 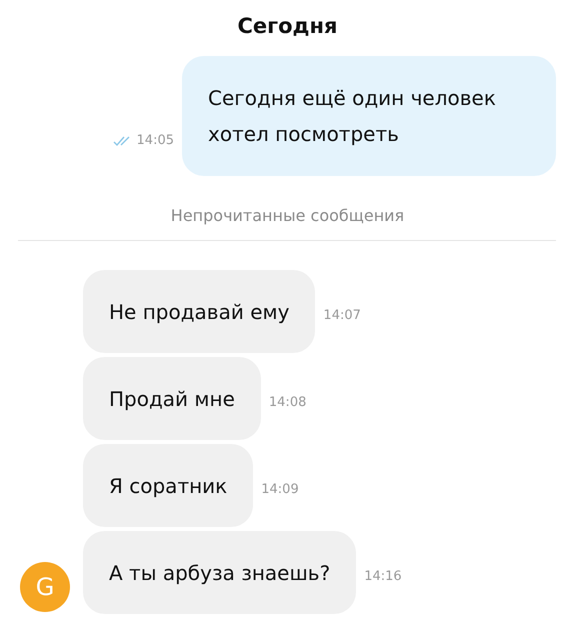 What do you see at coordinates (342, 315) in the screenshot?
I see `message-time: 14:07` at bounding box center [342, 315].